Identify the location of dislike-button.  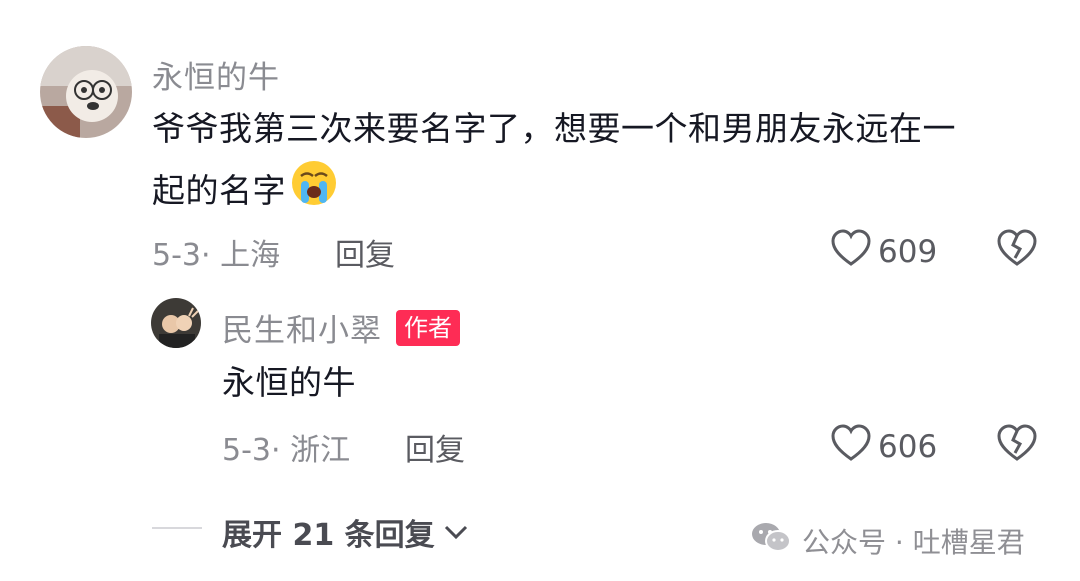
(1017, 250).